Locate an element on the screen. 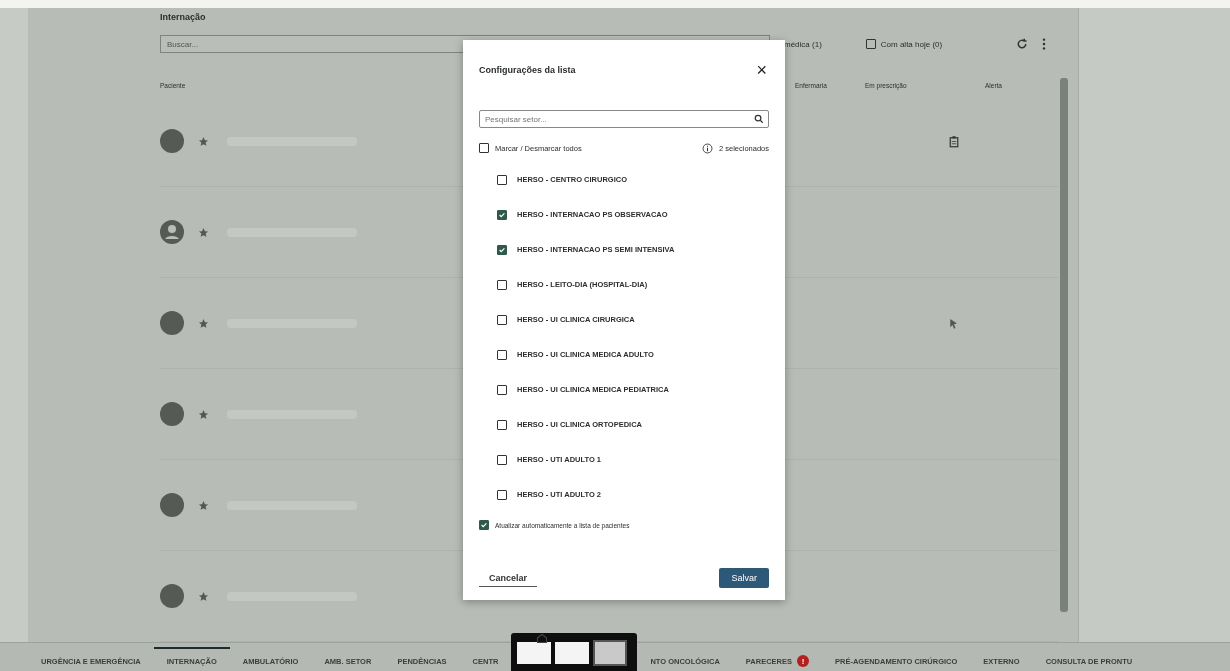 This screenshot has width=1230, height=671. refresh-icon is located at coordinates (1022, 44).